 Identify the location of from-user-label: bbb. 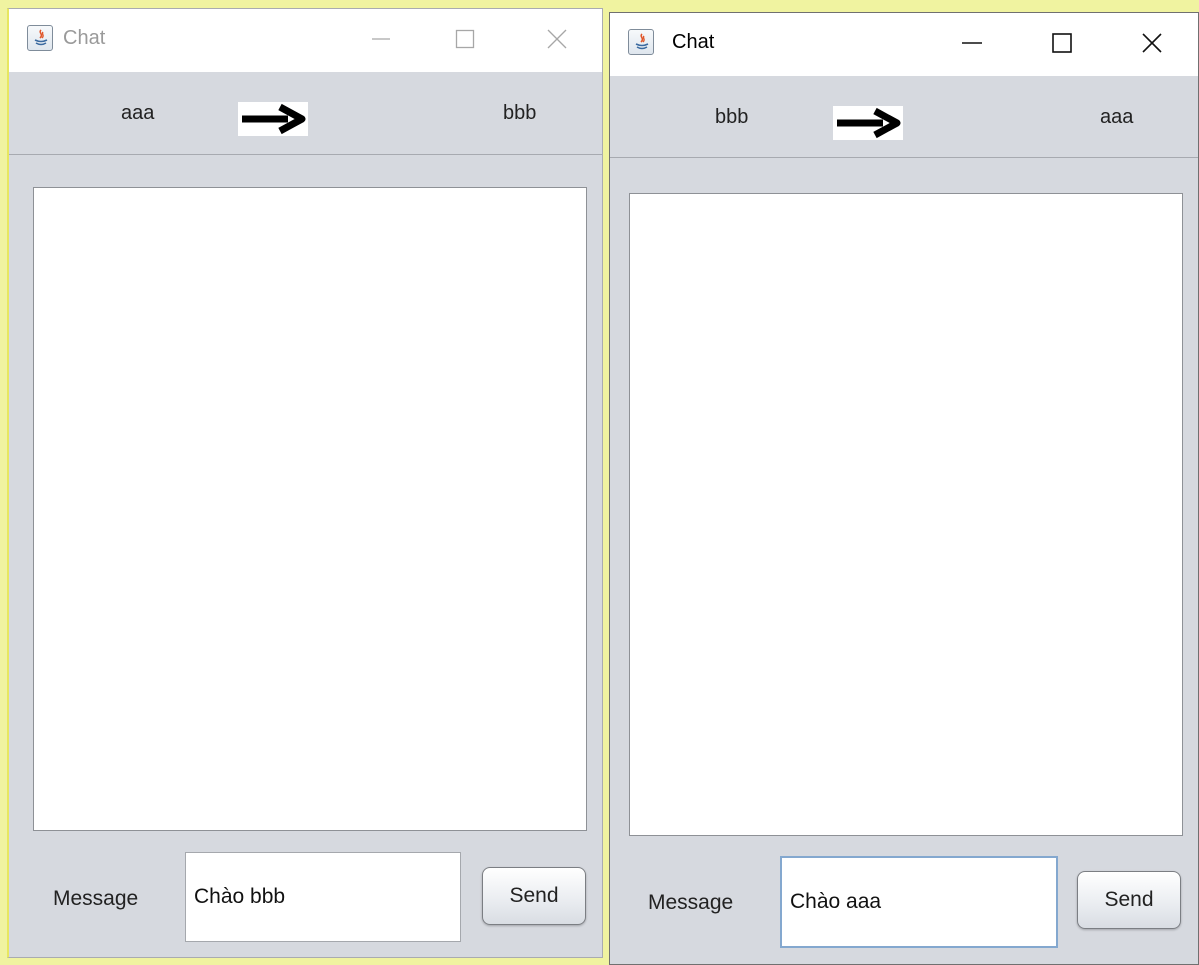
(732, 117).